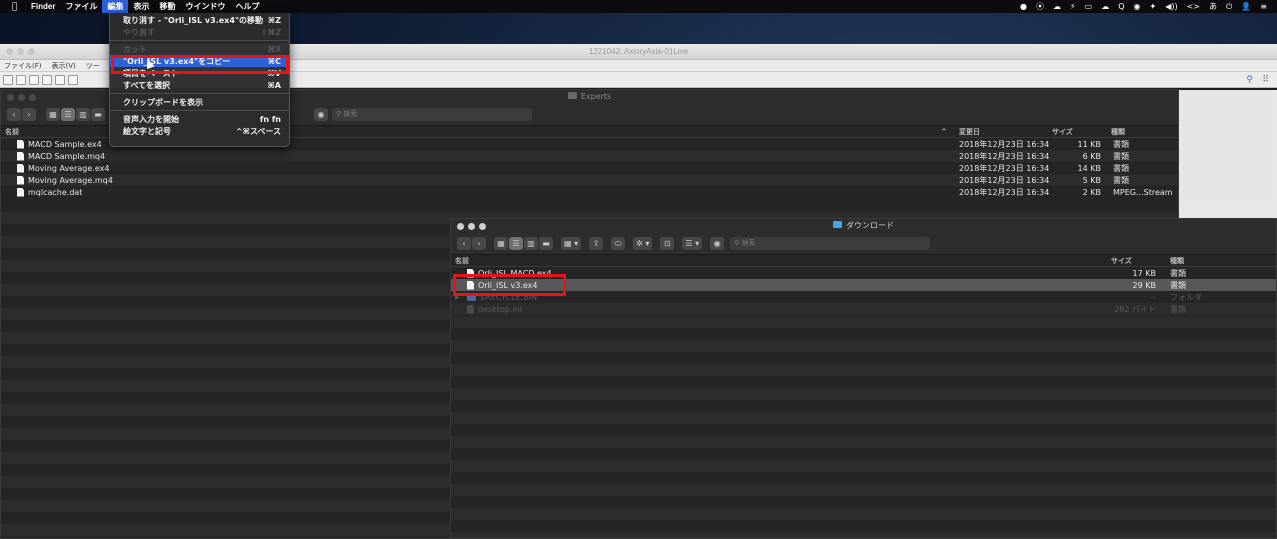 The image size is (1277, 539). Describe the element at coordinates (1249, 80) in the screenshot. I see `search-icon: ⚲` at that location.